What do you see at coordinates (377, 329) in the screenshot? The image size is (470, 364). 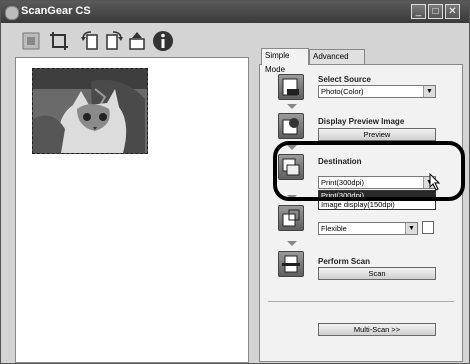 I see `multi-scan-button: Multi-Scan >>` at bounding box center [377, 329].